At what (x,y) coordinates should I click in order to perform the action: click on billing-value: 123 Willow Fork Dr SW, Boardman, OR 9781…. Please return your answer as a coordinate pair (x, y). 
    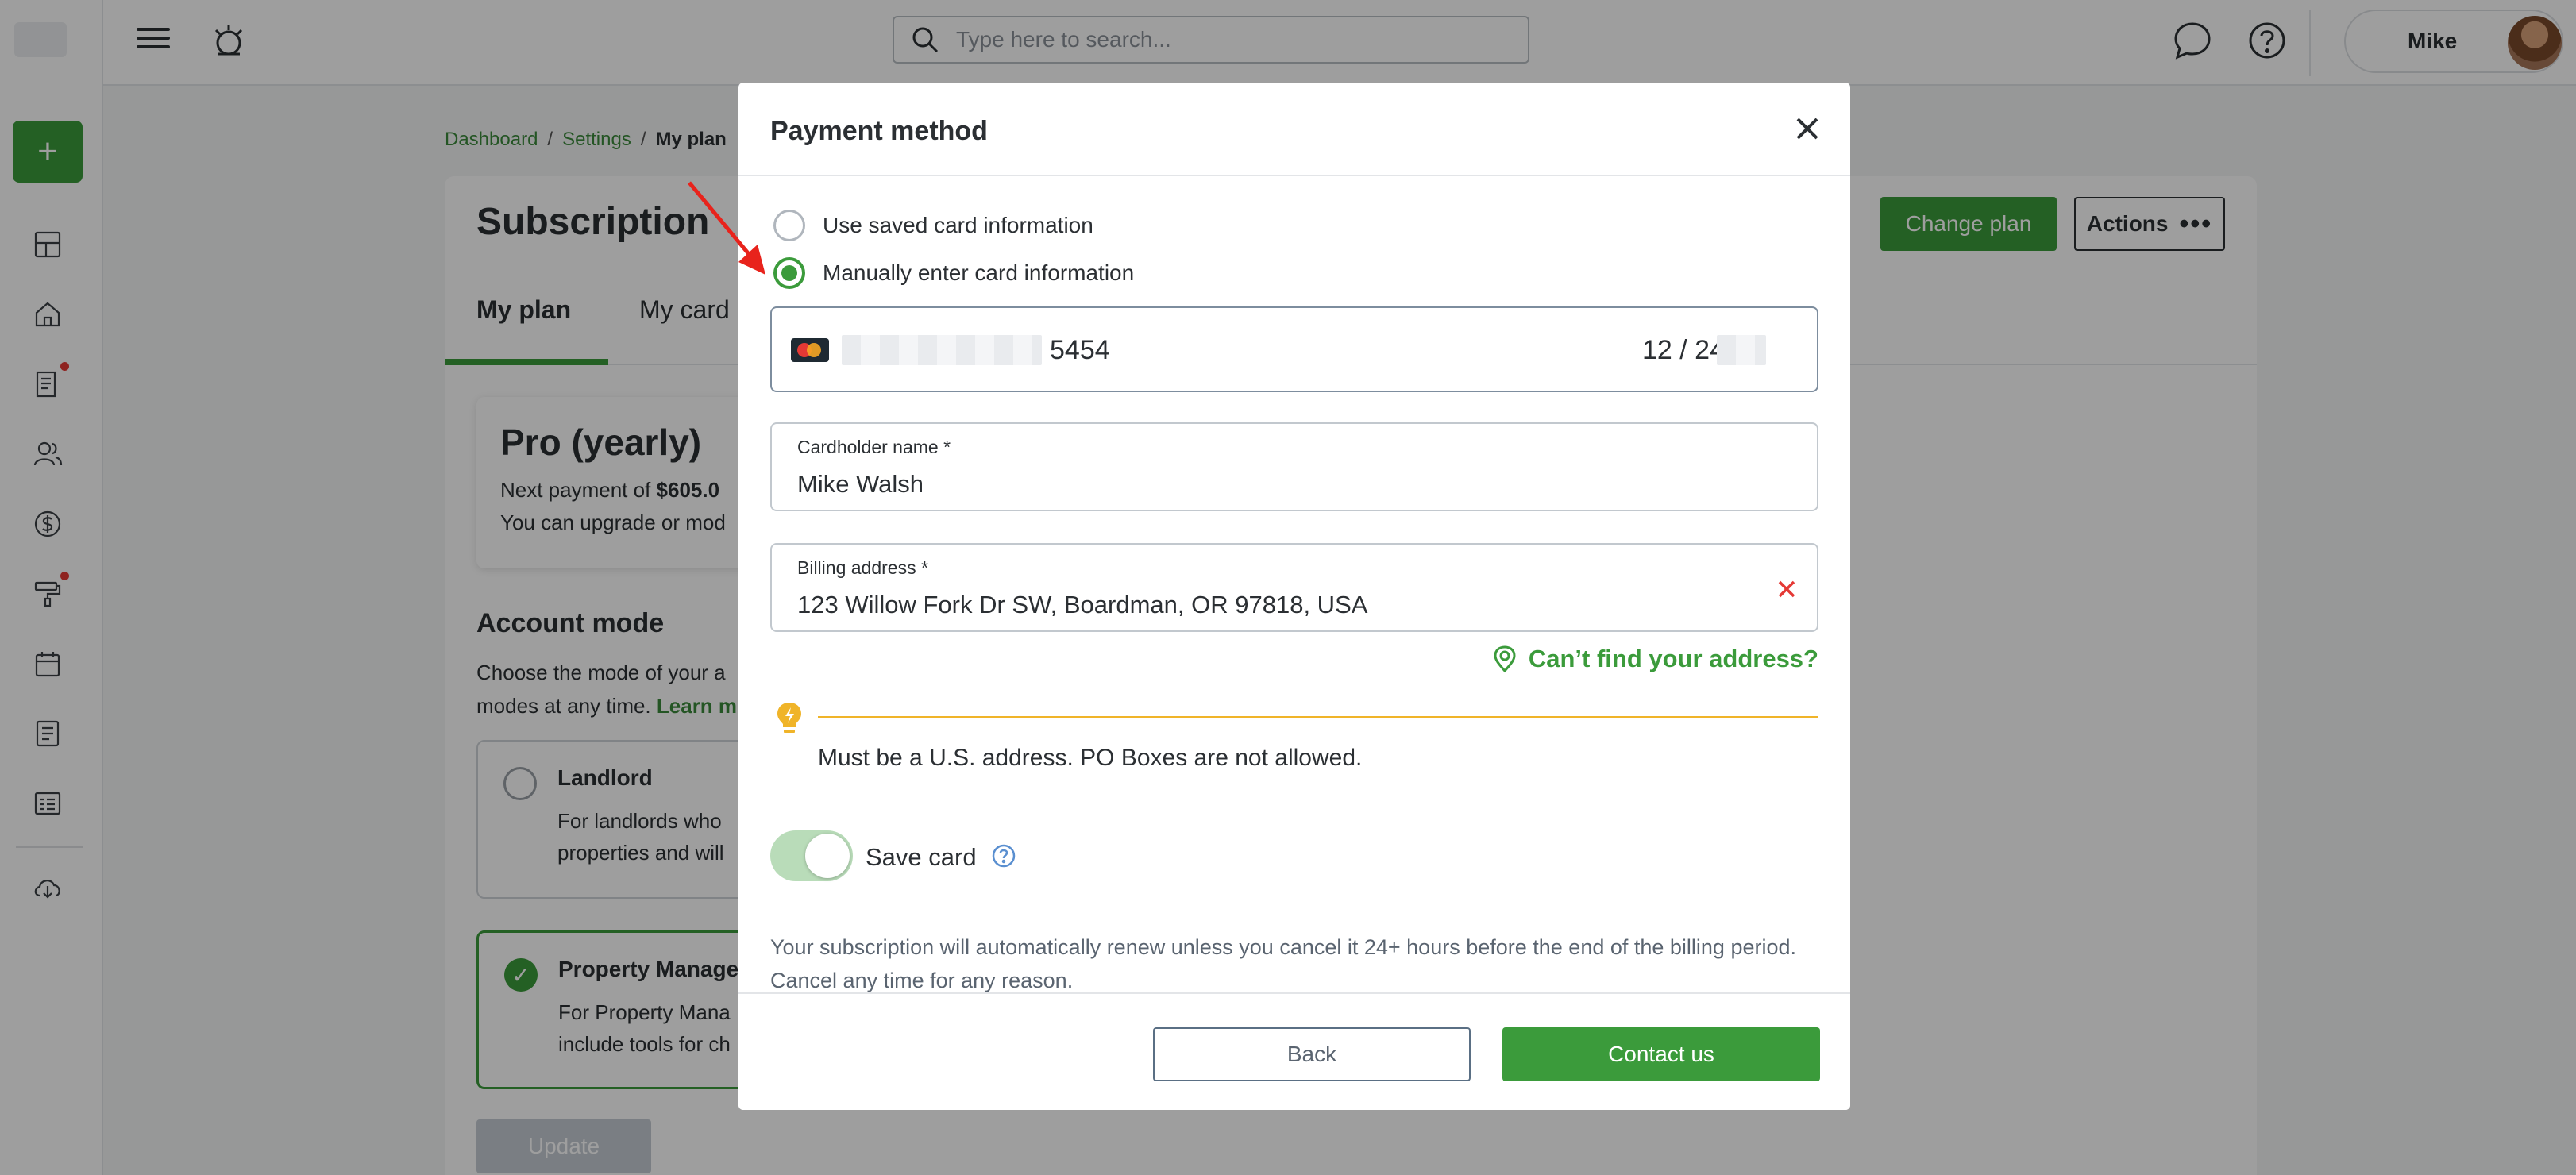
    Looking at the image, I should click on (1082, 605).